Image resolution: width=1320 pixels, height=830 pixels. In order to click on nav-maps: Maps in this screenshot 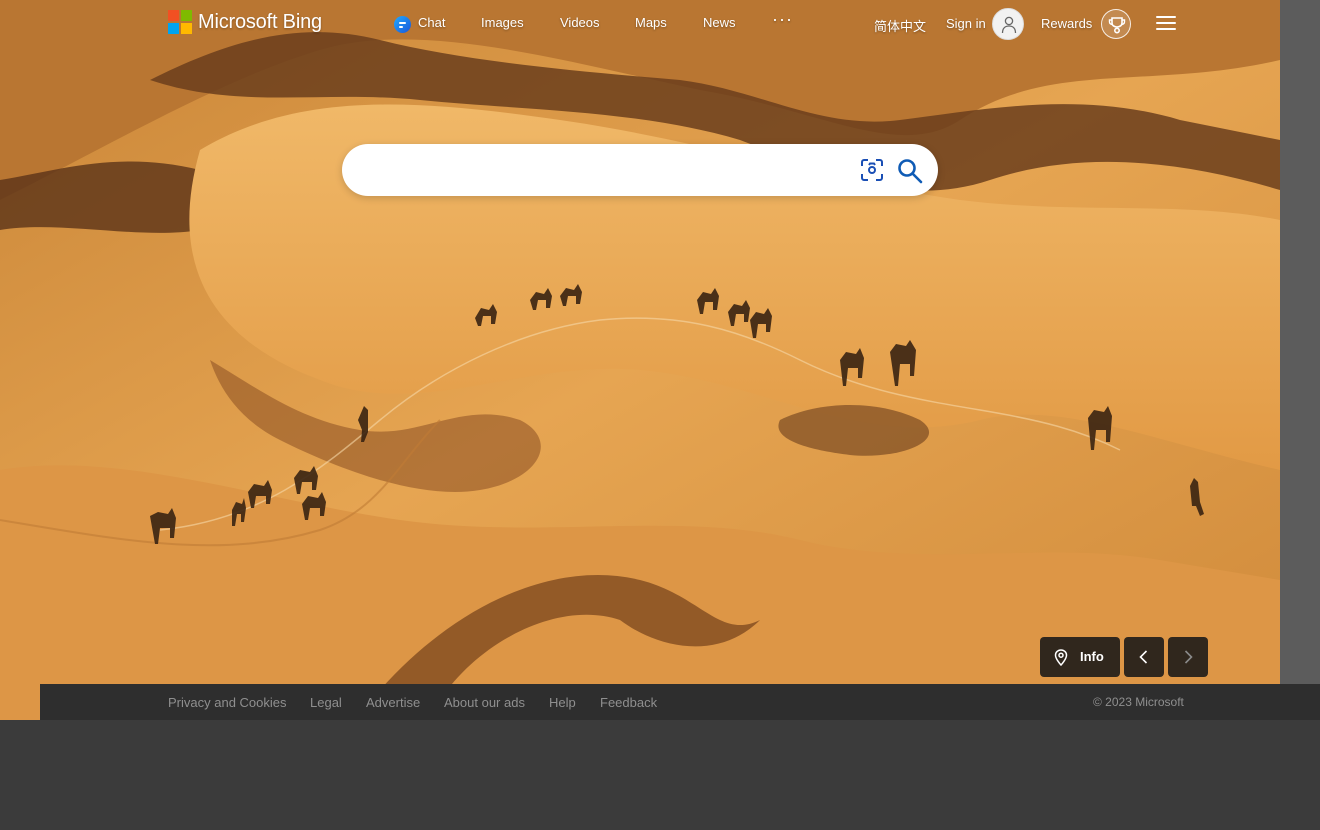, I will do `click(651, 22)`.